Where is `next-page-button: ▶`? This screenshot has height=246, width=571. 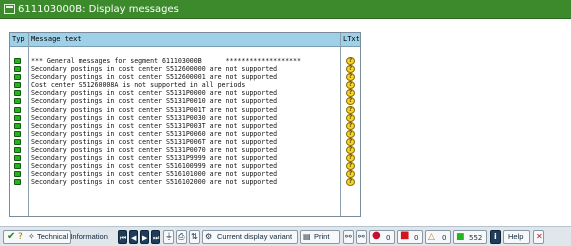
next-page-button: ▶ is located at coordinates (144, 237).